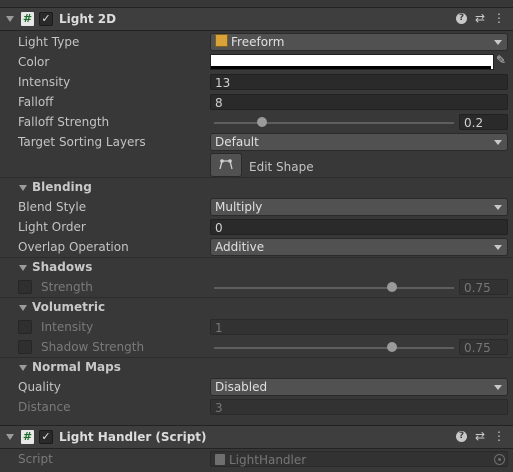 This screenshot has width=513, height=472. I want to click on volumetric-shadow-strength-thumb, so click(392, 347).